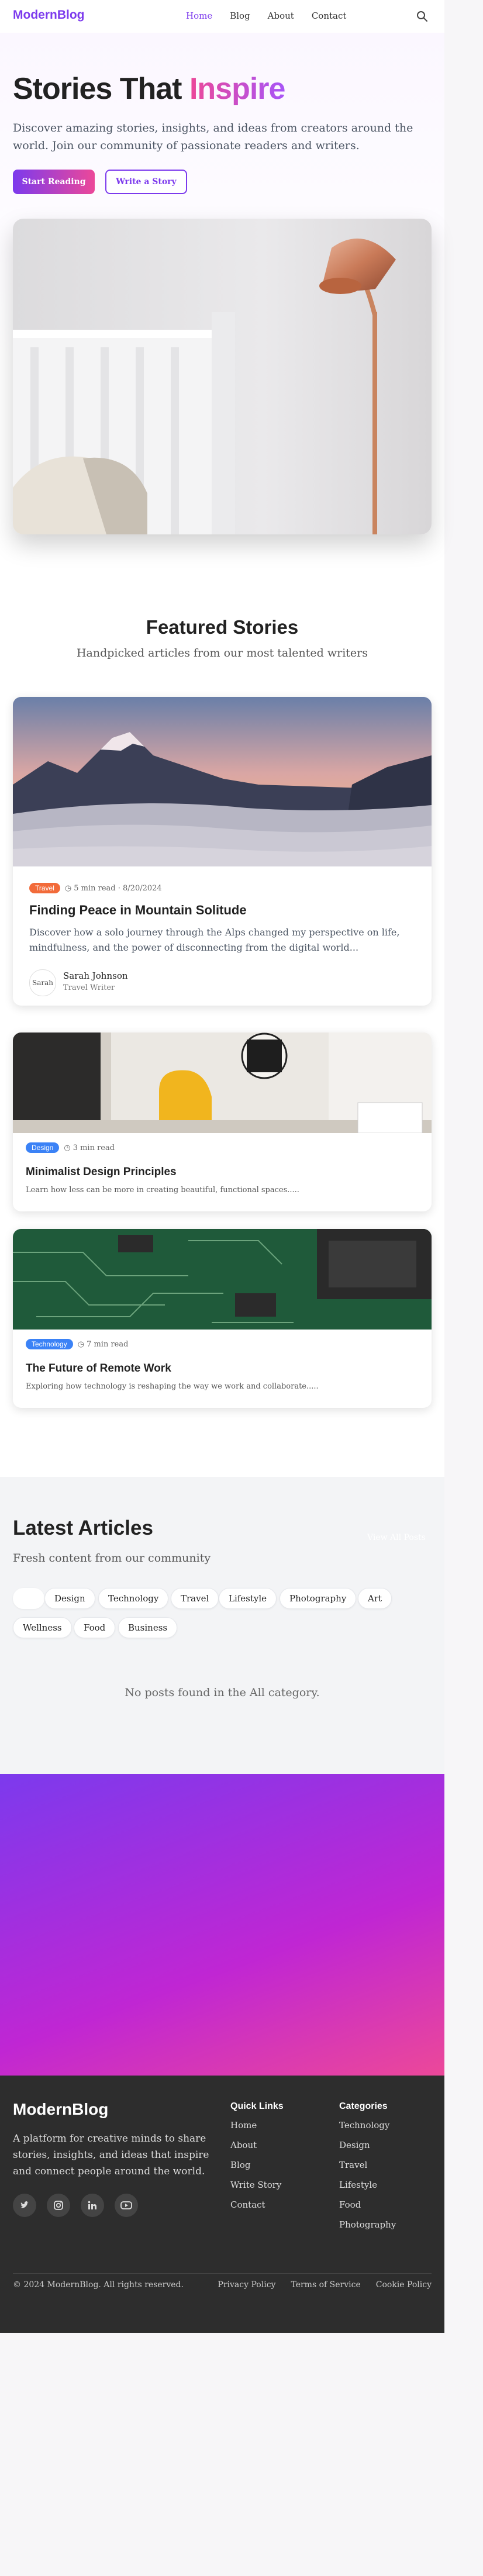 The height and width of the screenshot is (2576, 483). Describe the element at coordinates (118, 888) in the screenshot. I see `card-meta: 5 min read · 8/20/2024` at that location.